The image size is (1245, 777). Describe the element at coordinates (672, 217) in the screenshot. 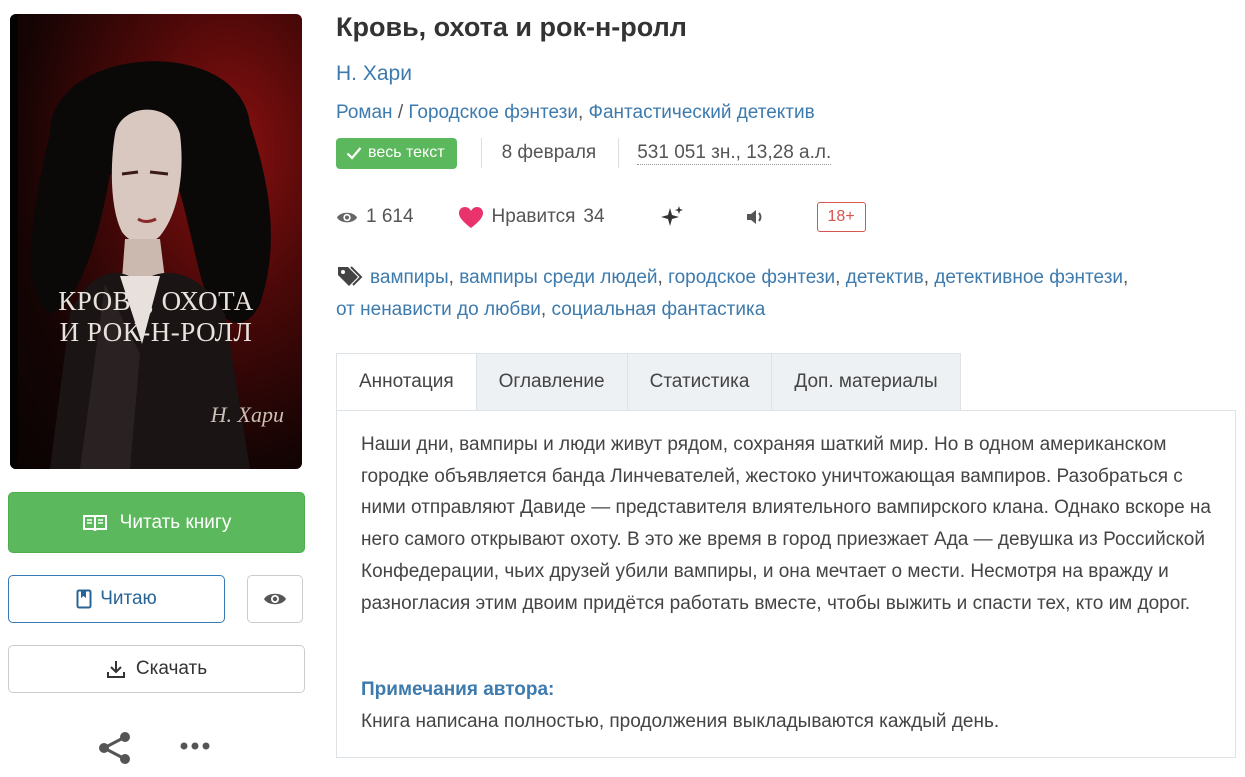

I see `sparkles-icon` at that location.